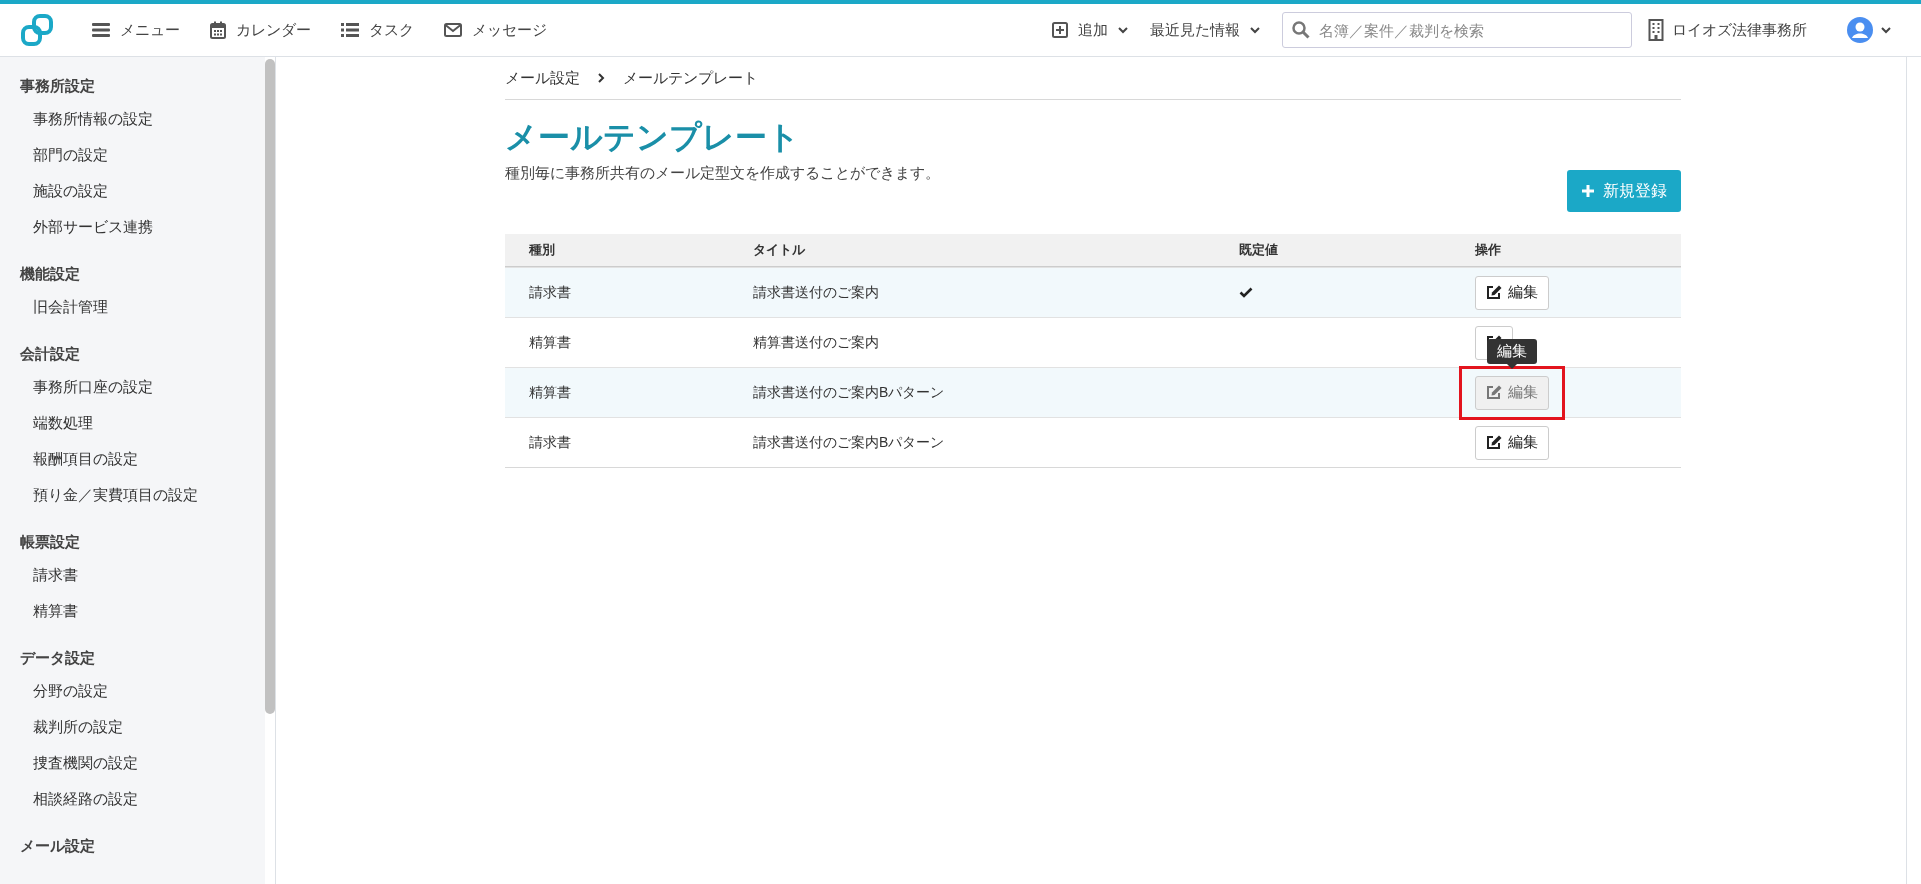  Describe the element at coordinates (816, 292) in the screenshot. I see `table-cell-text: 請求書送付のご案内` at that location.